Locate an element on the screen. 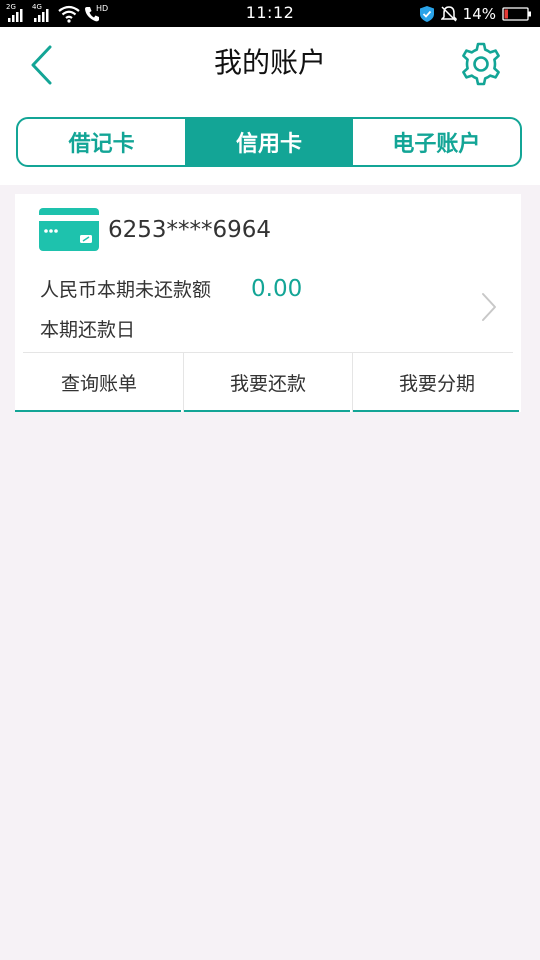 The width and height of the screenshot is (540, 960). gear-icon is located at coordinates (481, 64).